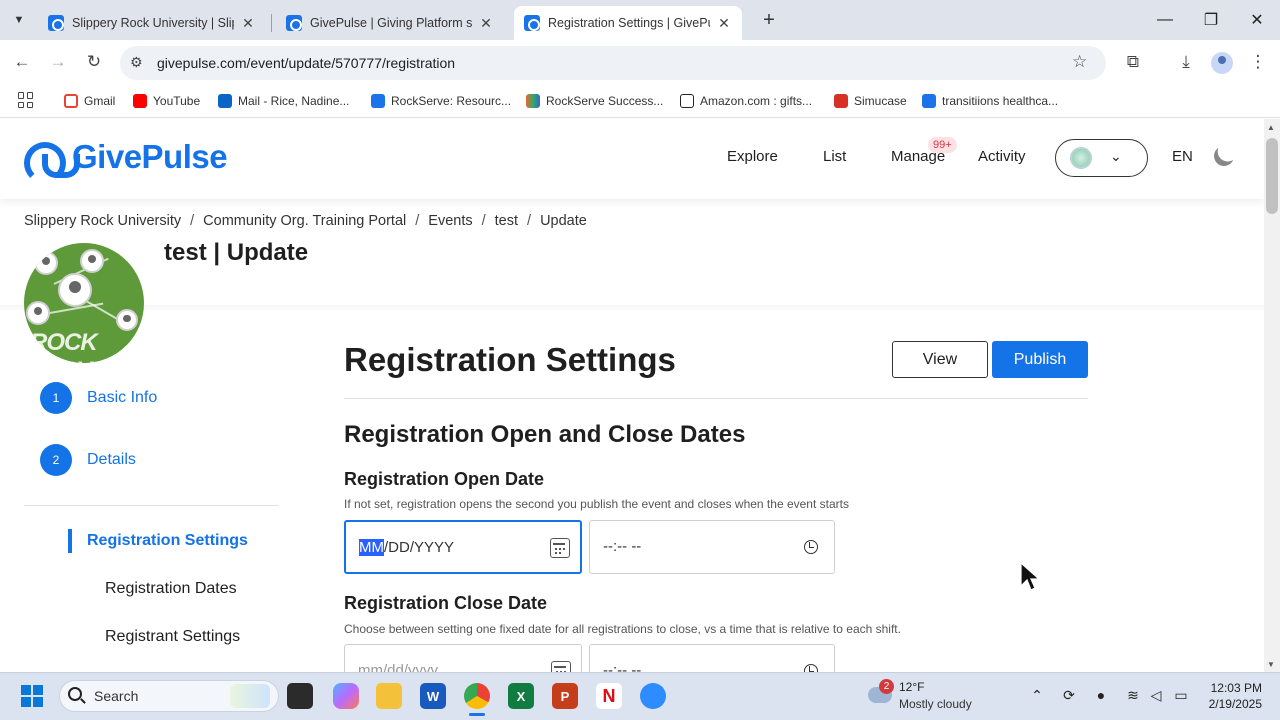 The image size is (1280, 720). I want to click on tab-favicon-icon, so click(56, 23).